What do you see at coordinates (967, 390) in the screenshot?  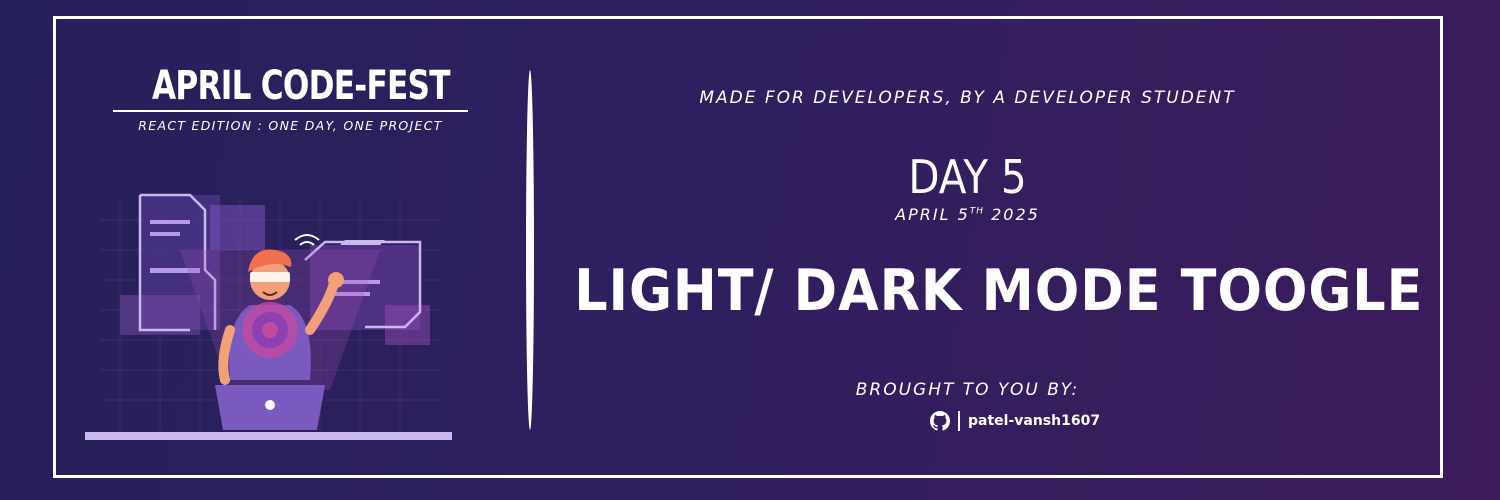 I see `credits-label: BROUGHT TO YOU BY:` at bounding box center [967, 390].